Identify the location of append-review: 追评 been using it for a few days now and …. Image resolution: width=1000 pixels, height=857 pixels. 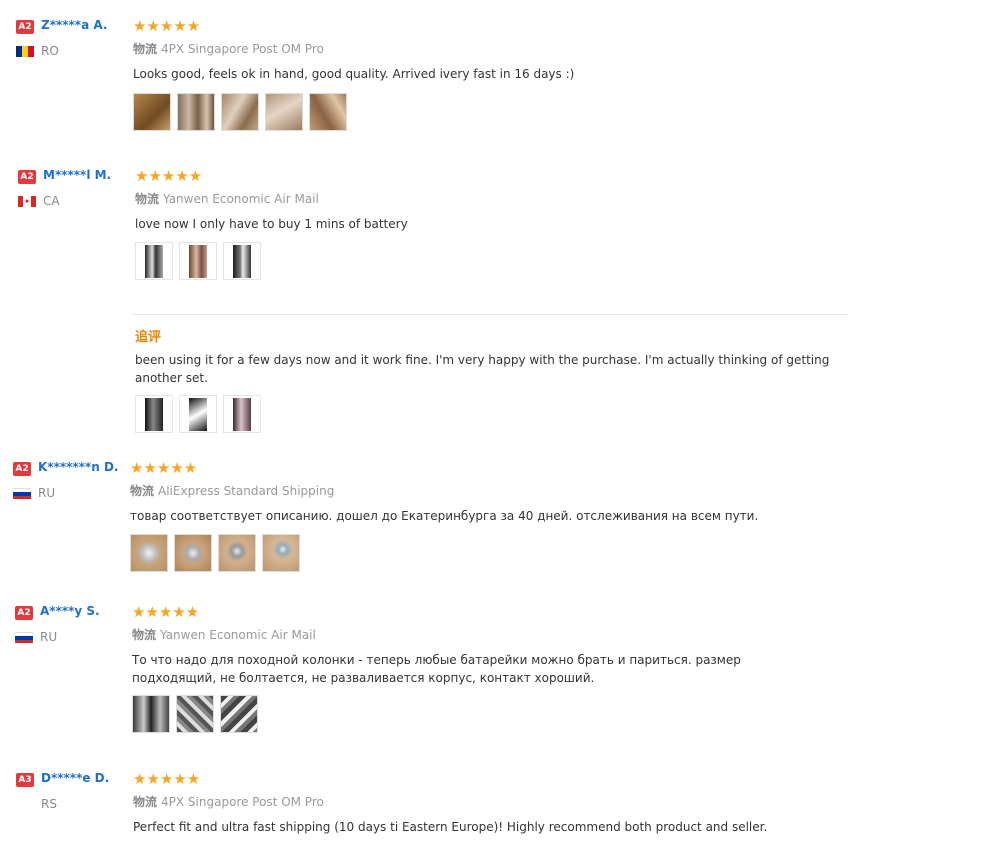
(495, 379).